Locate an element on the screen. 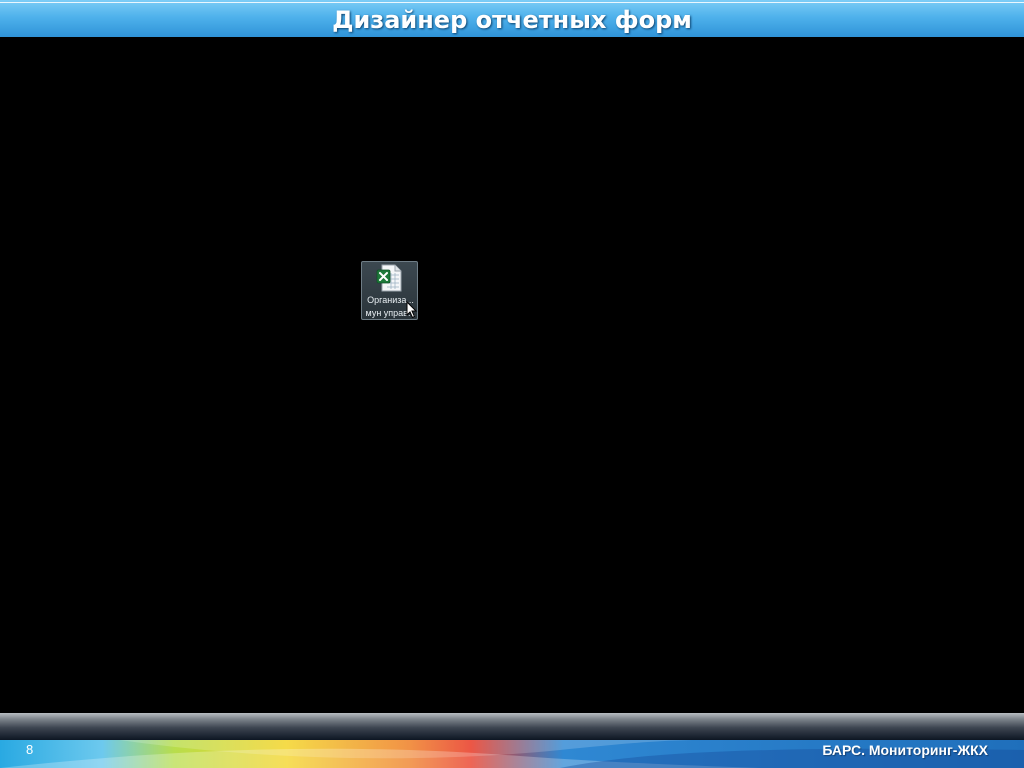 The height and width of the screenshot is (768, 1024). footer-brand-text: БАРС. Мониторинг-ЖКХ is located at coordinates (905, 750).